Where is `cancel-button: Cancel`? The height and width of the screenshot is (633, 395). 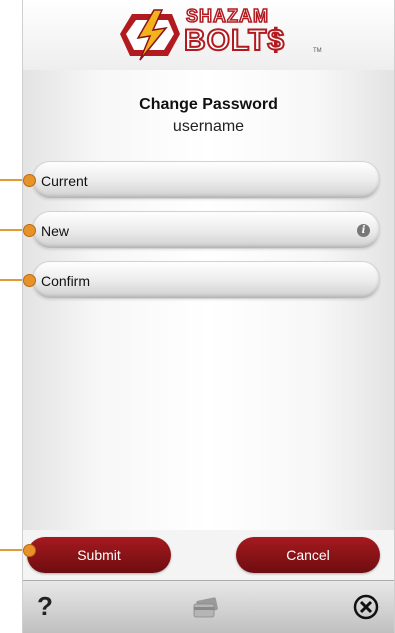 cancel-button: Cancel is located at coordinates (308, 555).